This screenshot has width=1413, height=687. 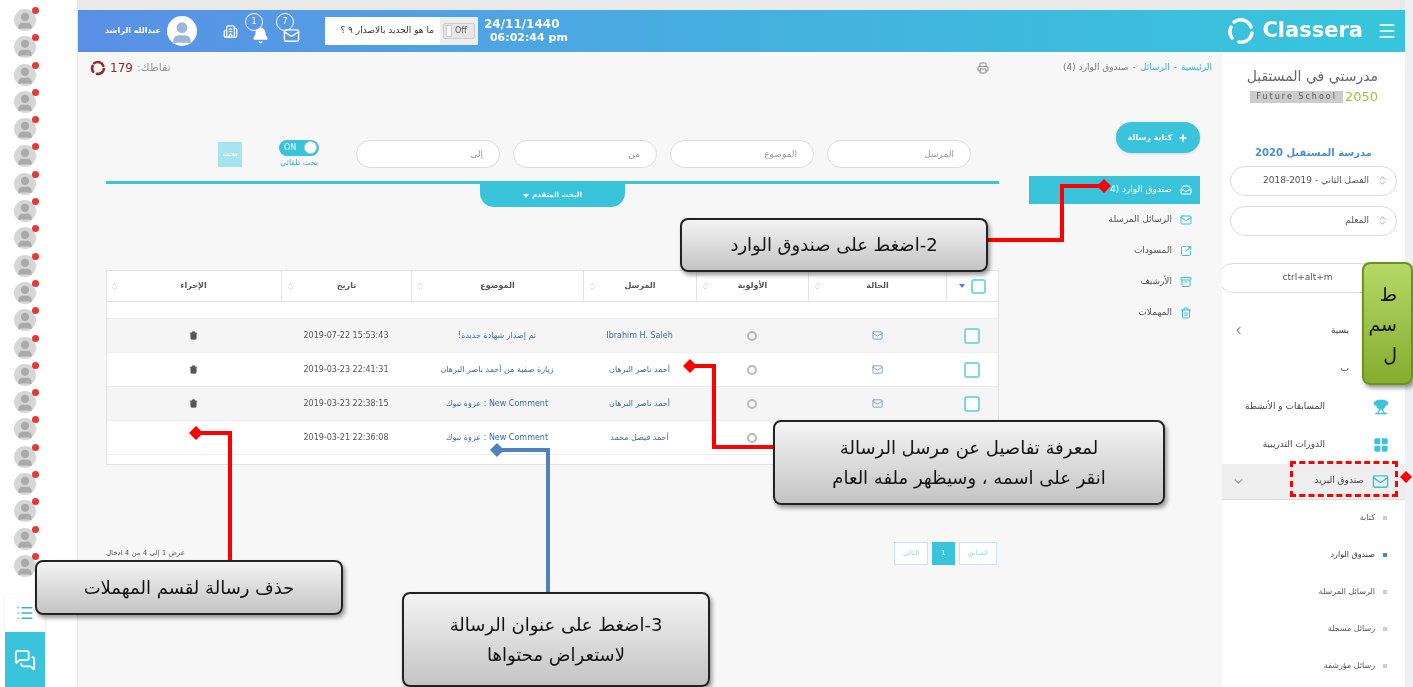 I want to click on building-icon, so click(x=230, y=31).